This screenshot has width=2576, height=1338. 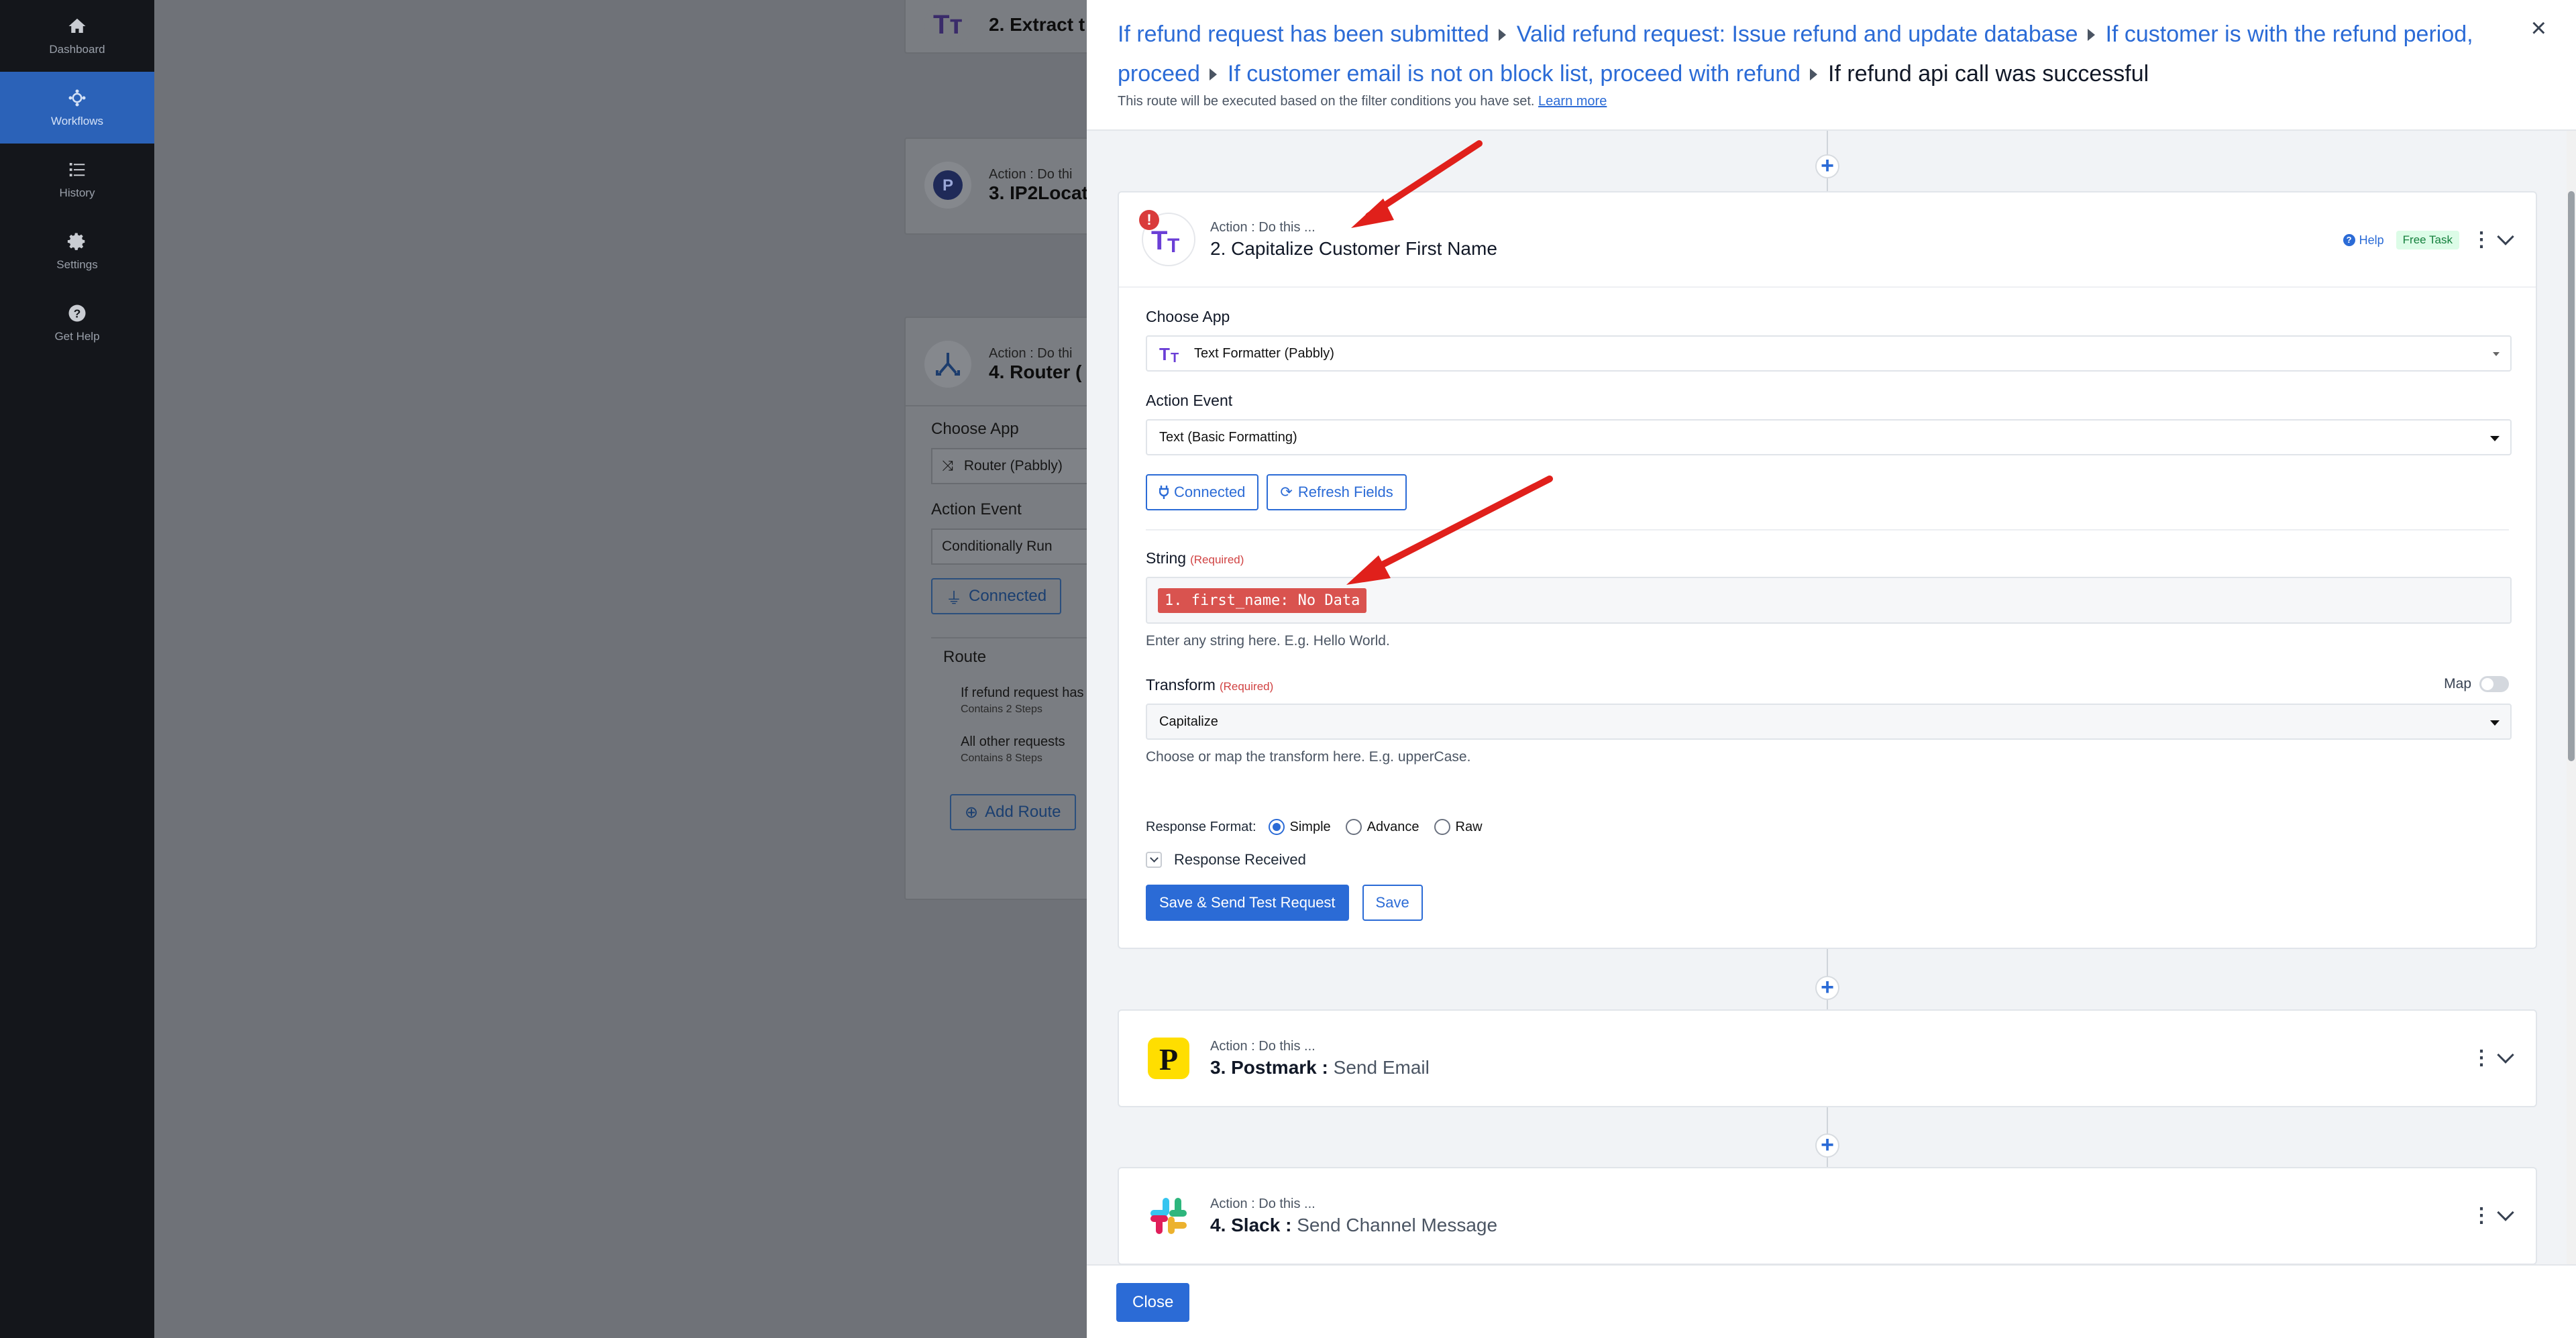 I want to click on question-icon: ?, so click(x=2349, y=240).